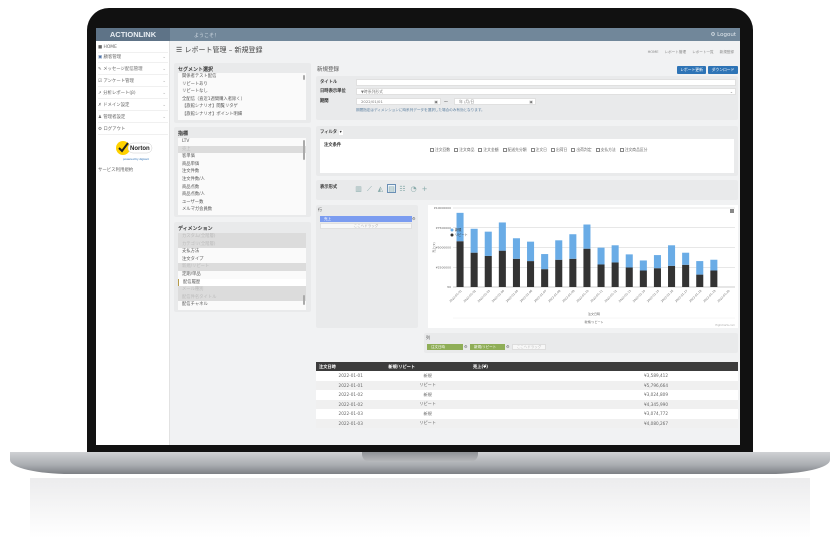 Image resolution: width=840 pixels, height=549 pixels. I want to click on checkbox-order-amount: 注文金額, so click(488, 150).